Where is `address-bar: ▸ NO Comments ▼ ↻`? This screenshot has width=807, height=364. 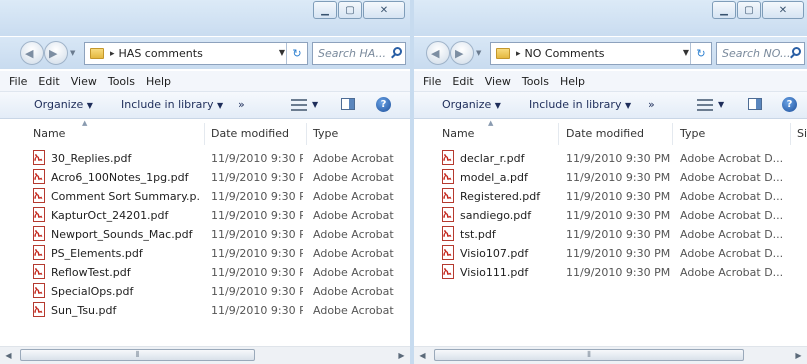
address-bar: ▸ NO Comments ▼ ↻ is located at coordinates (601, 53).